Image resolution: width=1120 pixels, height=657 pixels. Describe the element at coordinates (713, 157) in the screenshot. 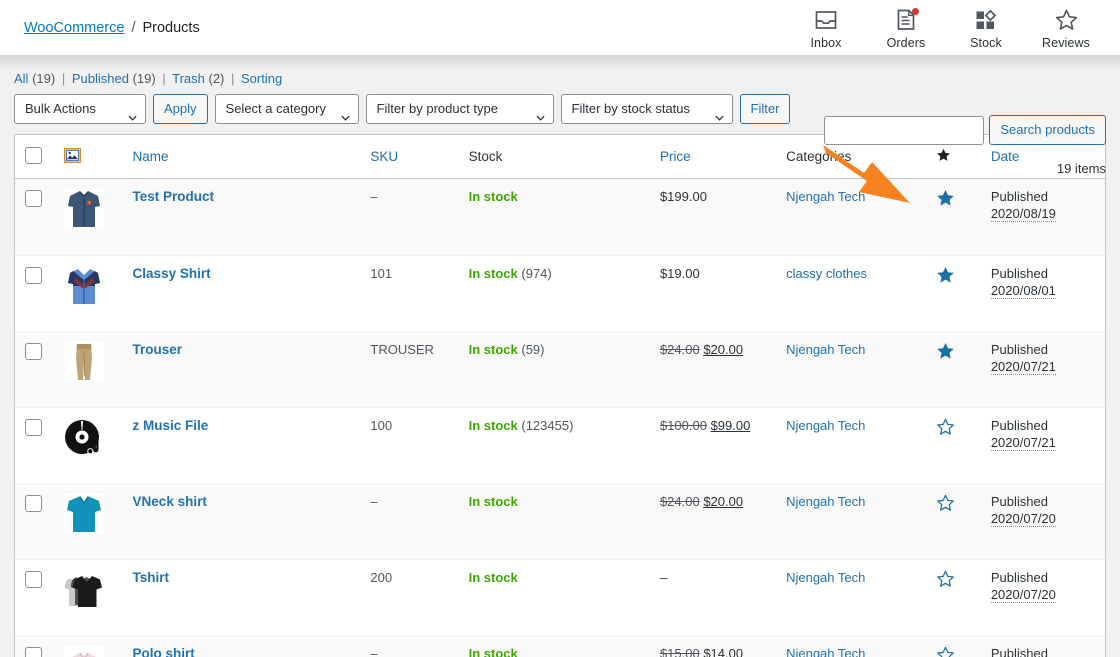

I see `header-price: Price` at that location.